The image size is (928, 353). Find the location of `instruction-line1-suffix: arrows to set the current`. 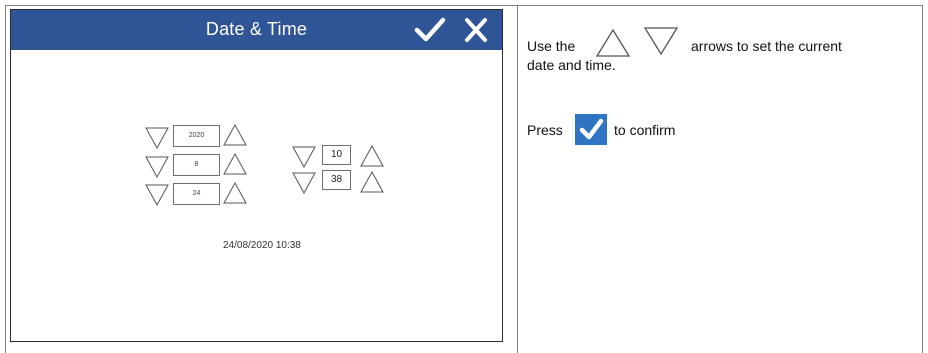

instruction-line1-suffix: arrows to set the current is located at coordinates (766, 46).